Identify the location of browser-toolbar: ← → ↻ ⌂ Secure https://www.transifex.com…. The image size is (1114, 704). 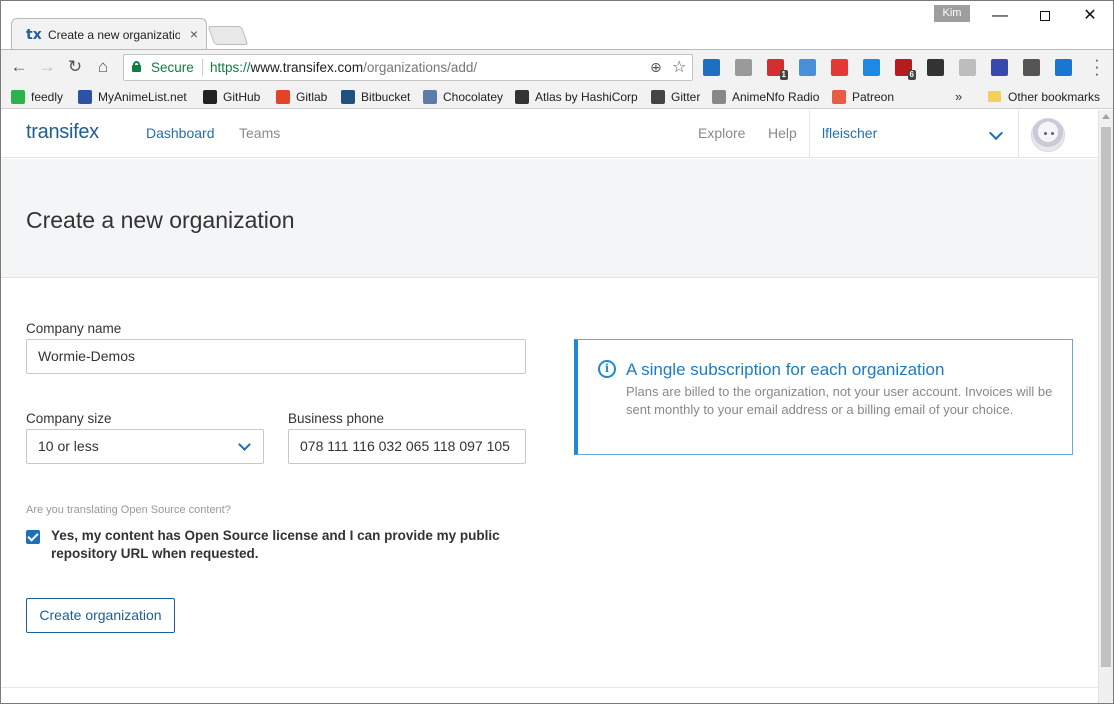
(557, 66).